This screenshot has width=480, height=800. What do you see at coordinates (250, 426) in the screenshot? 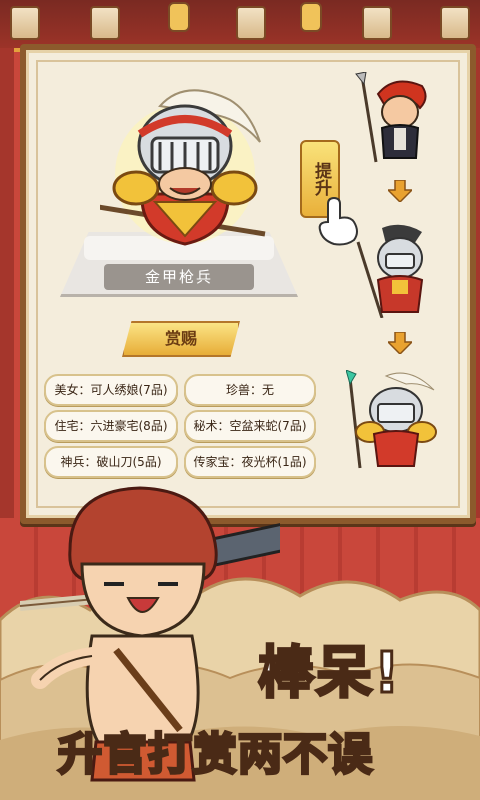
I see `reward-item: 秘术：空盆来蛇(7品)` at bounding box center [250, 426].